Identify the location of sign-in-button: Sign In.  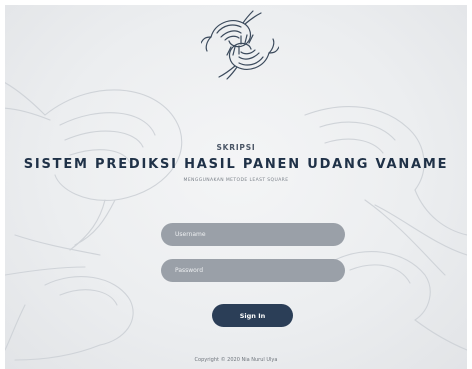
(252, 315).